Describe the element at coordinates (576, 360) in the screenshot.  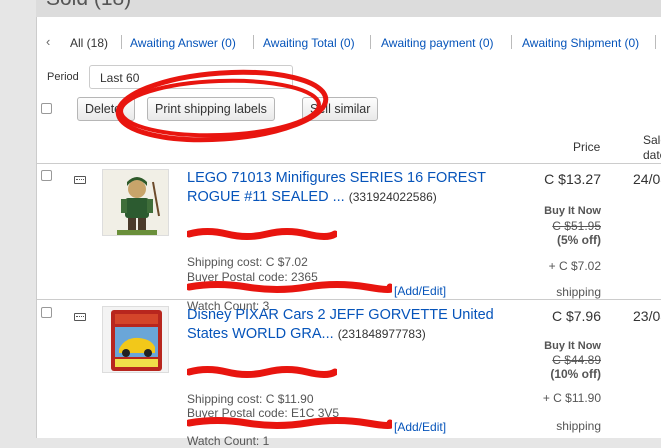
I see `original-price: C $44.89` at that location.